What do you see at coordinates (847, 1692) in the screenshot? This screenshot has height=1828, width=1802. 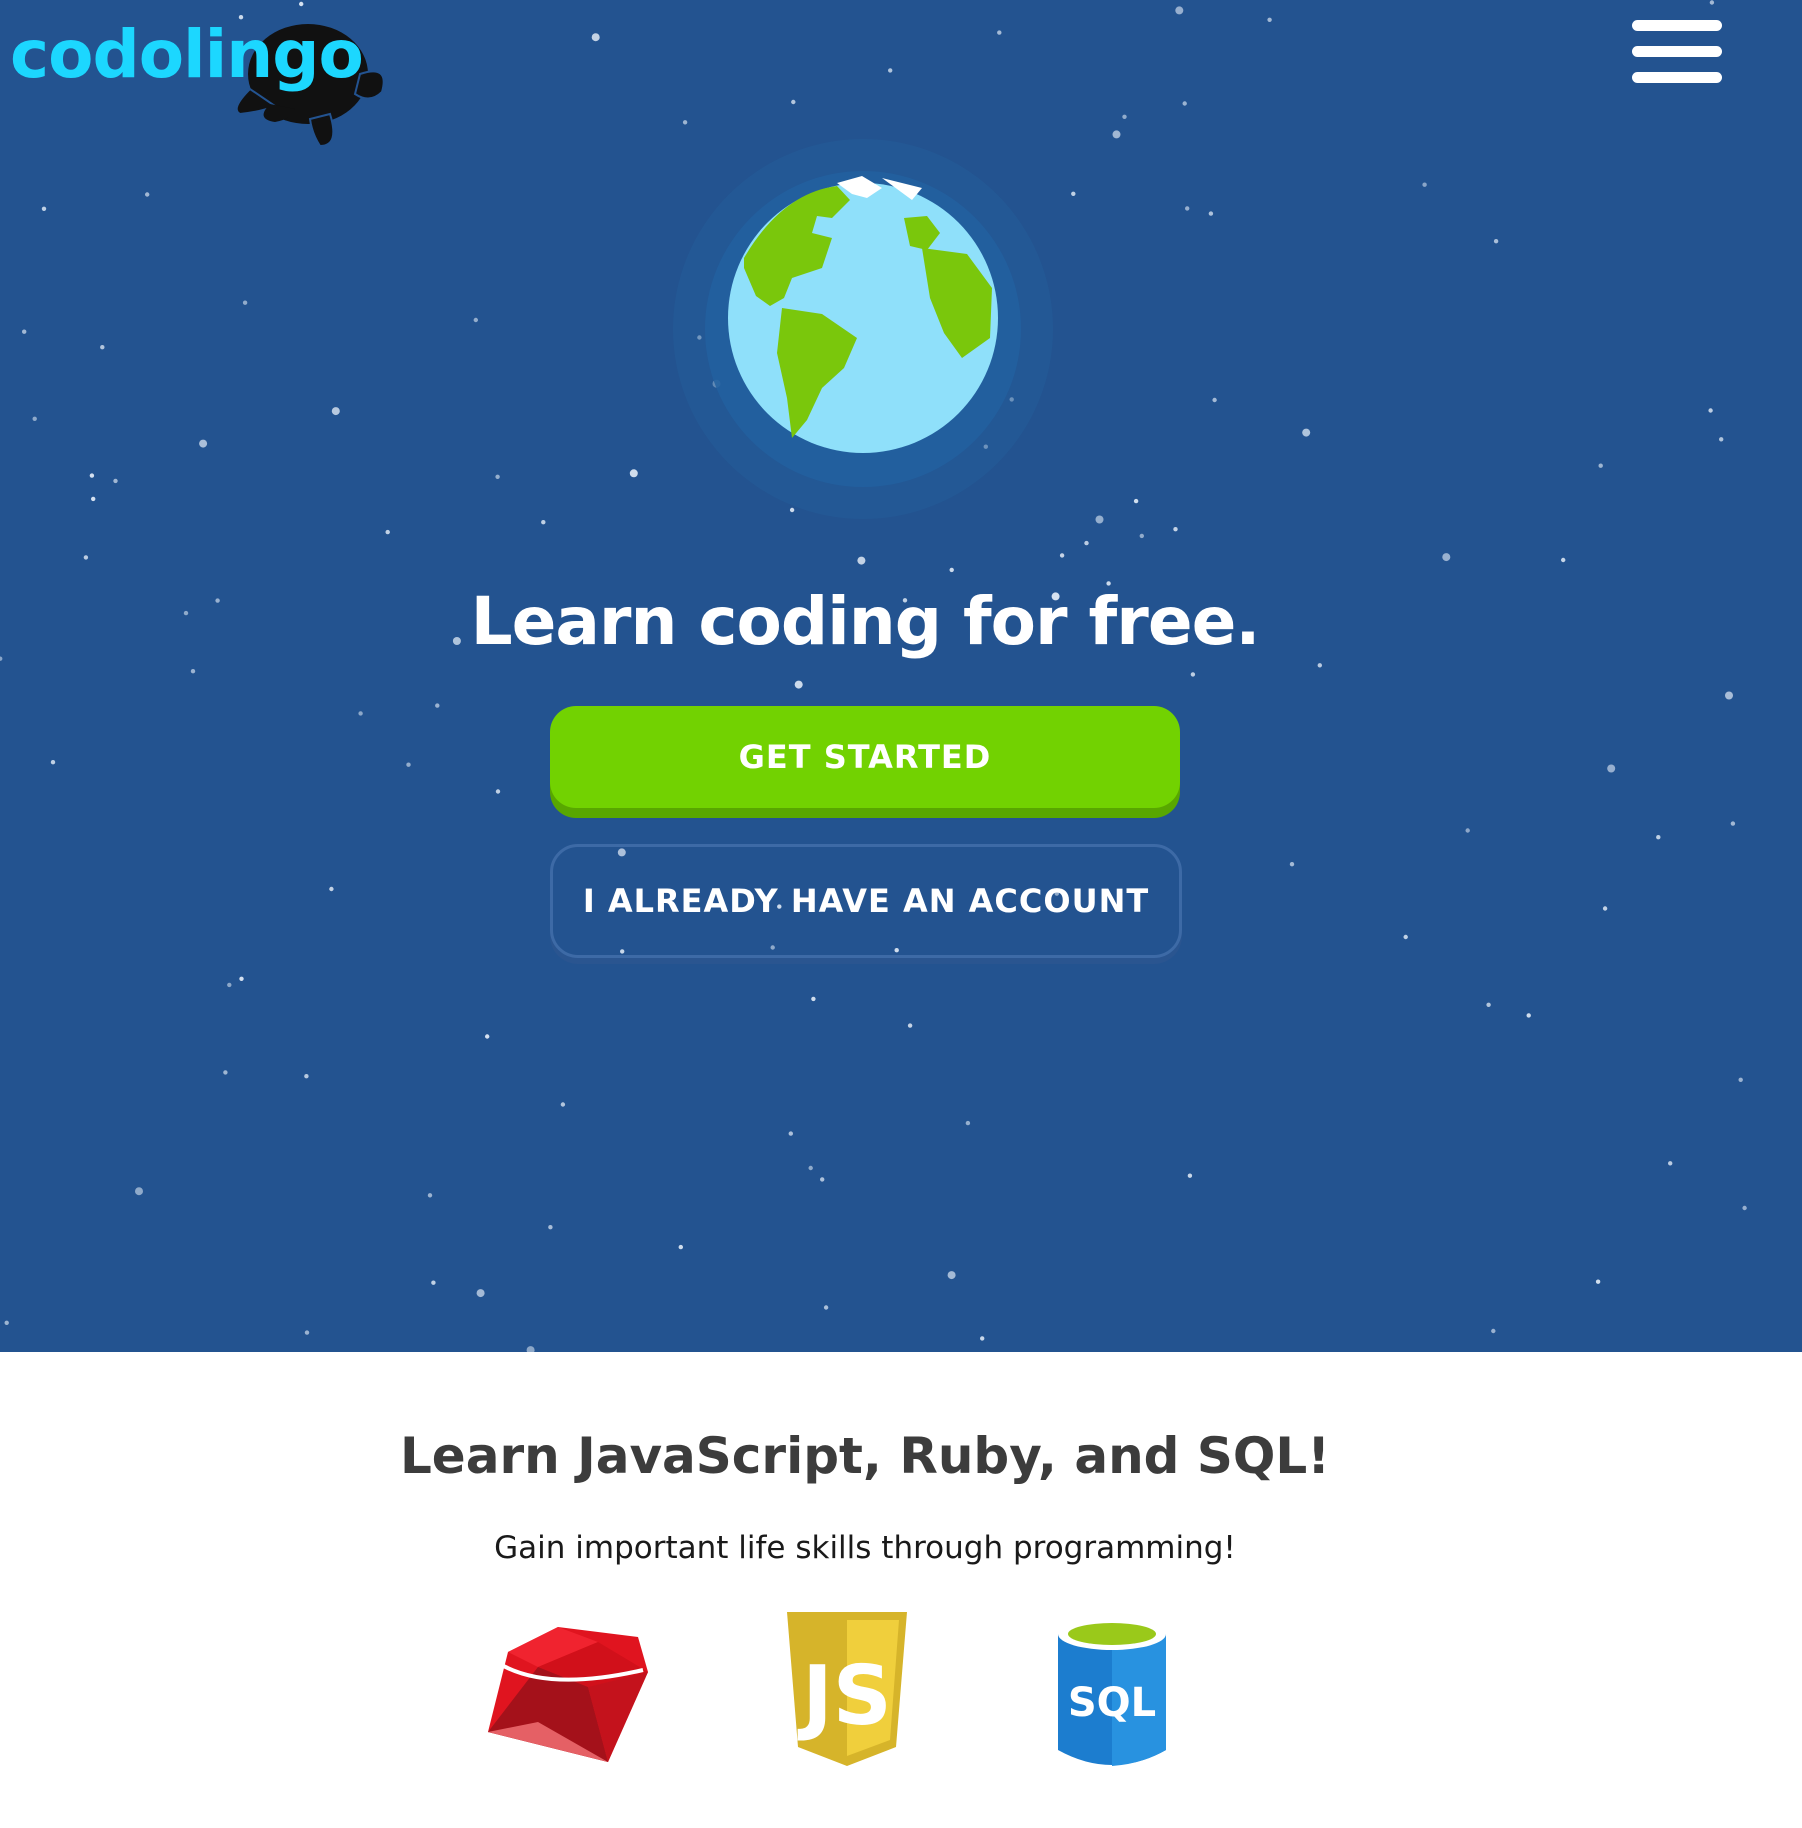 I see `javascript-language-tile: JS` at bounding box center [847, 1692].